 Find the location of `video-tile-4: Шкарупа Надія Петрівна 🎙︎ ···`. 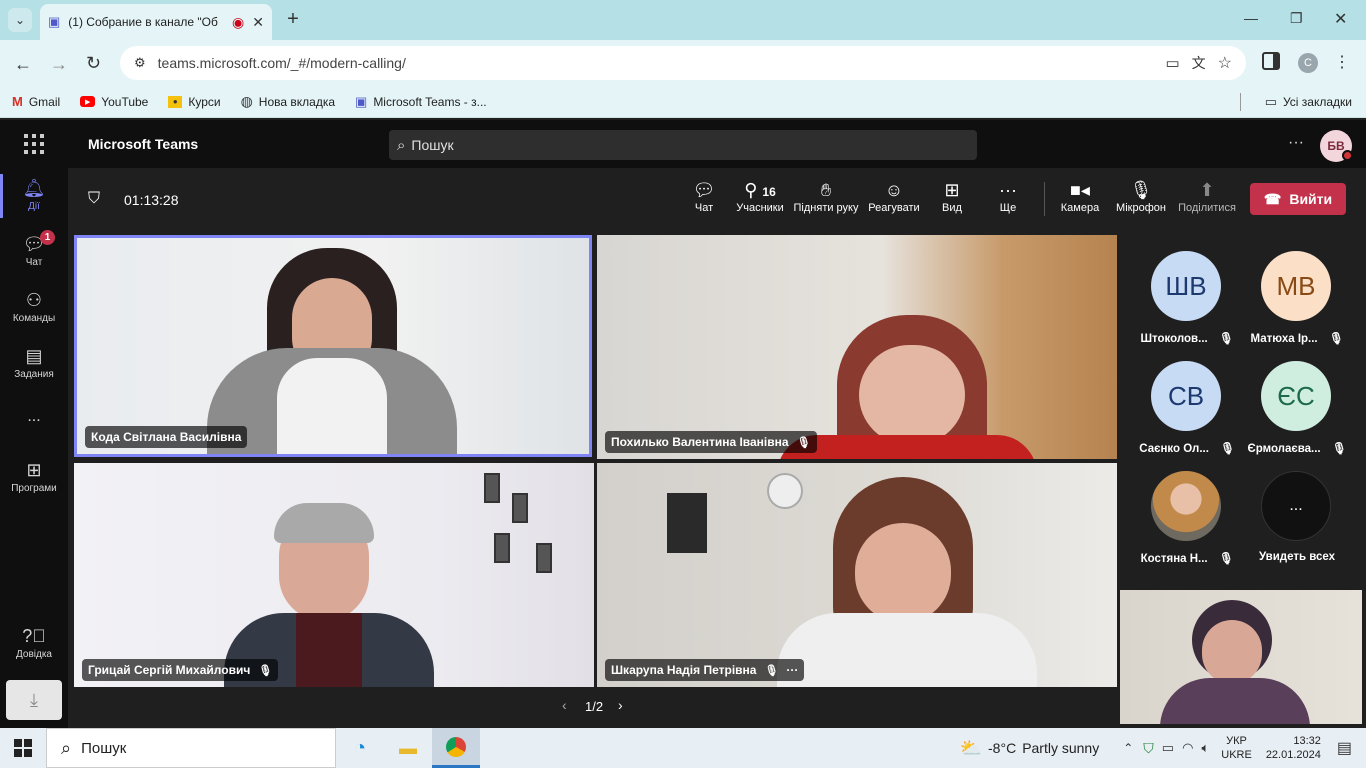

video-tile-4: Шкарупа Надія Петрівна 🎙︎ ··· is located at coordinates (857, 575).